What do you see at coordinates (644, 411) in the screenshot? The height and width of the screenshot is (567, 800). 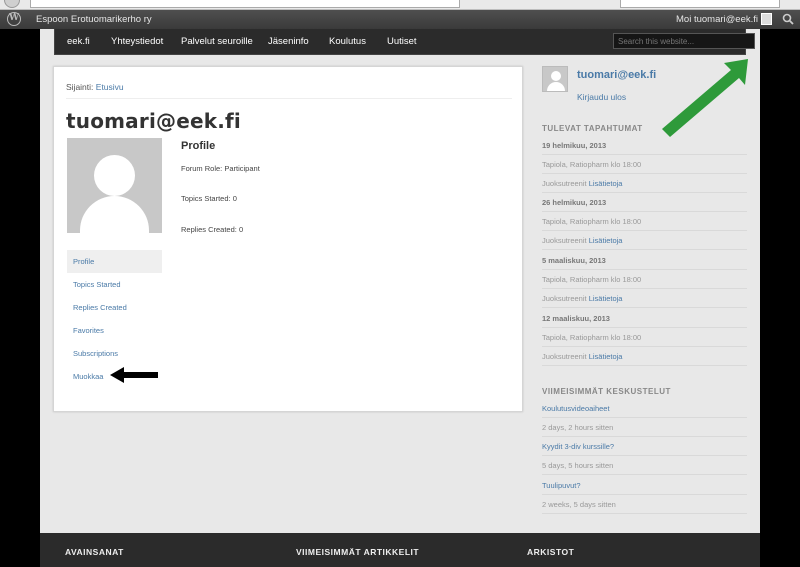 I see `discussion-link: Koulutusvideoaiheet` at bounding box center [644, 411].